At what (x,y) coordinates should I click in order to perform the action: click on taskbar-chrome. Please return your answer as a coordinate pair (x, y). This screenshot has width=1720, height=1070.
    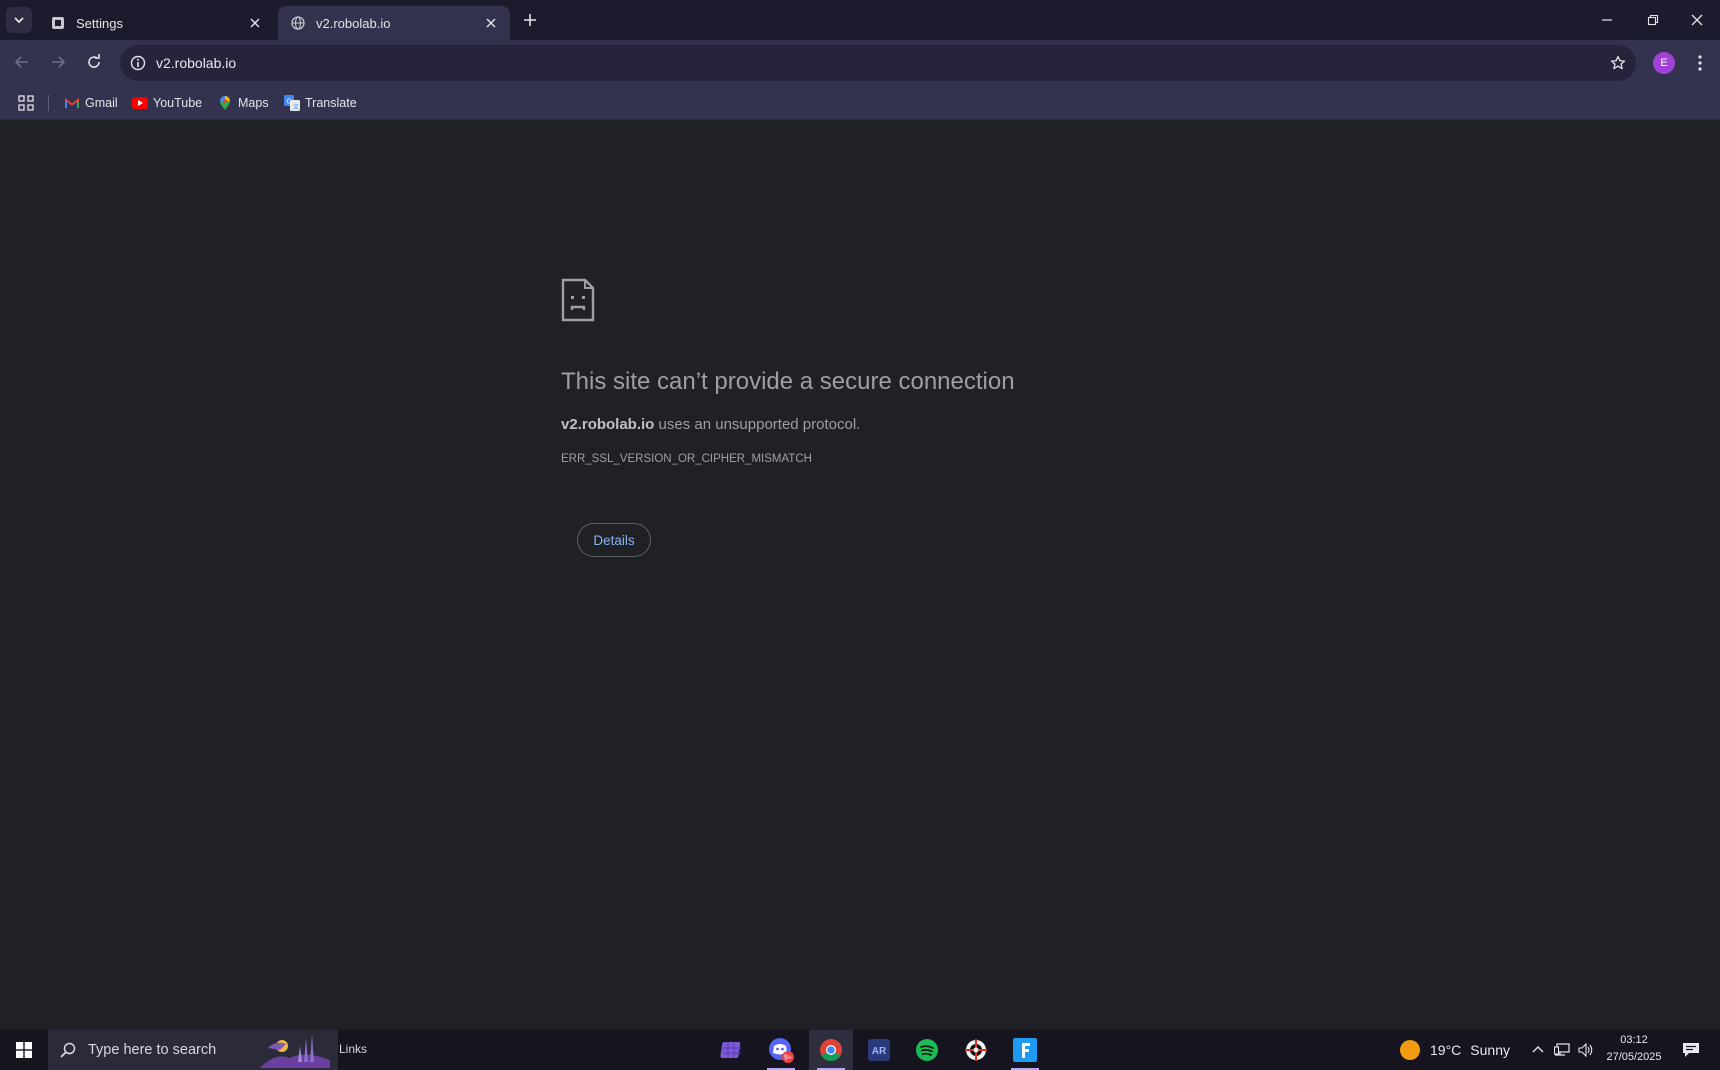
    Looking at the image, I should click on (831, 1050).